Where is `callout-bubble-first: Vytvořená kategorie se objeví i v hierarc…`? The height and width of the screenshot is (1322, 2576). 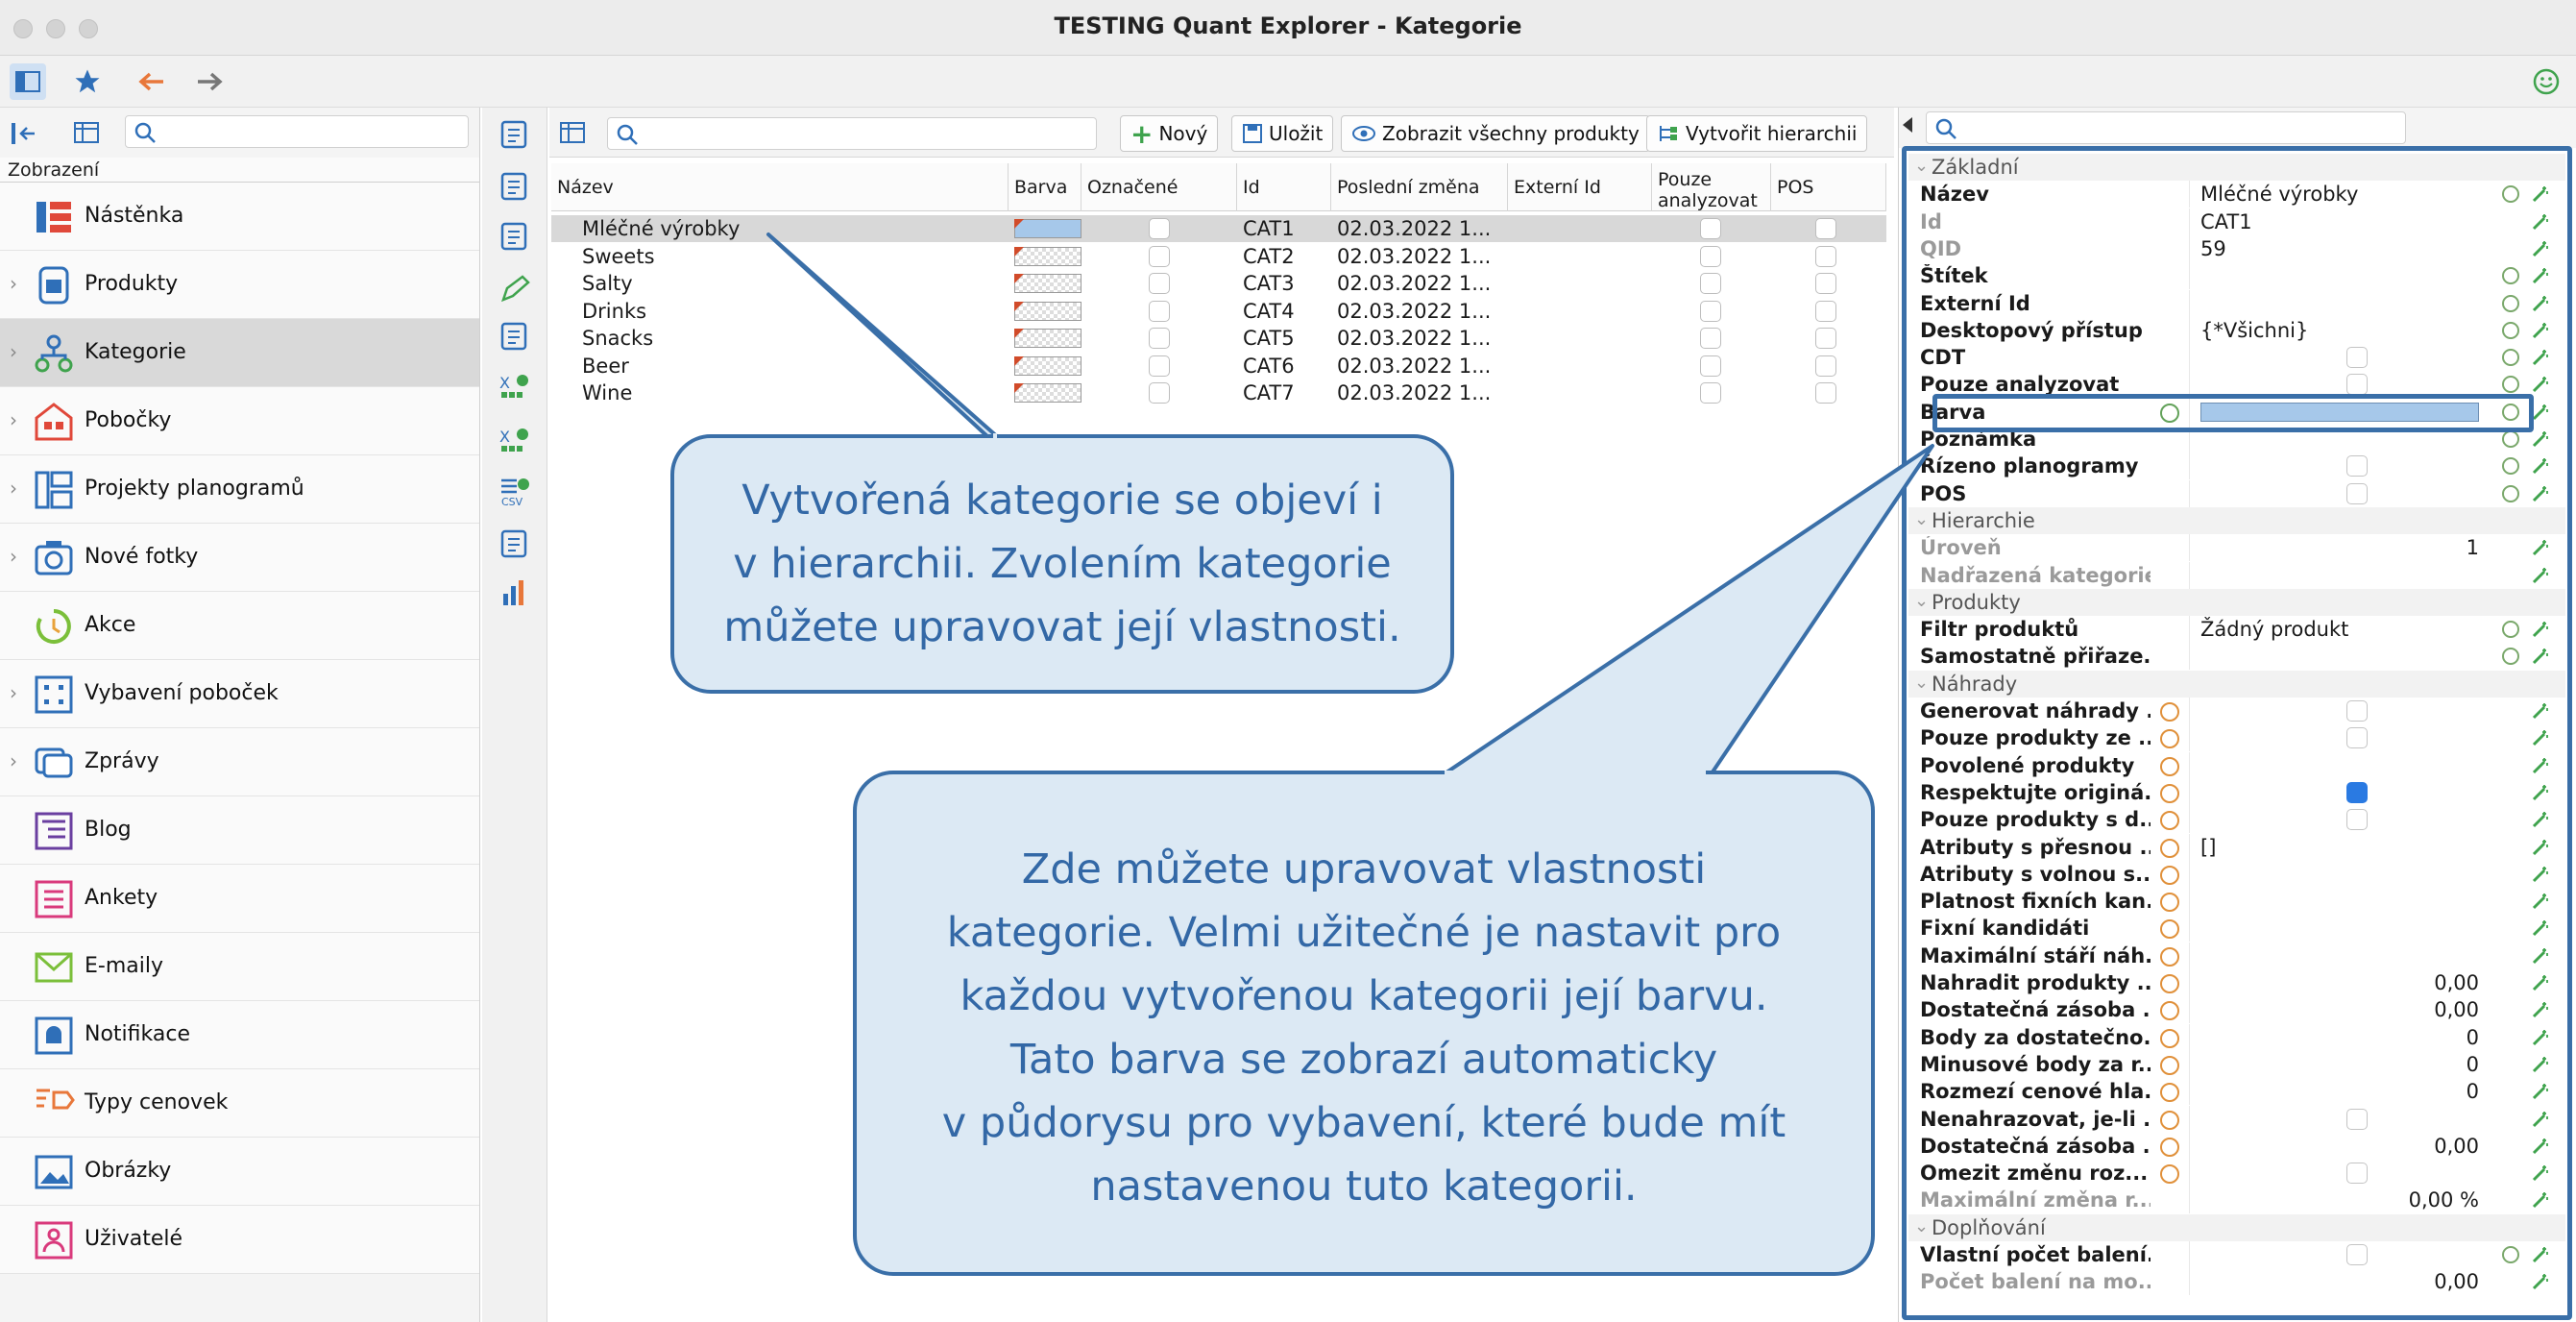
callout-bubble-first: Vytvořená kategorie se objeví i v hierarc… is located at coordinates (1062, 564).